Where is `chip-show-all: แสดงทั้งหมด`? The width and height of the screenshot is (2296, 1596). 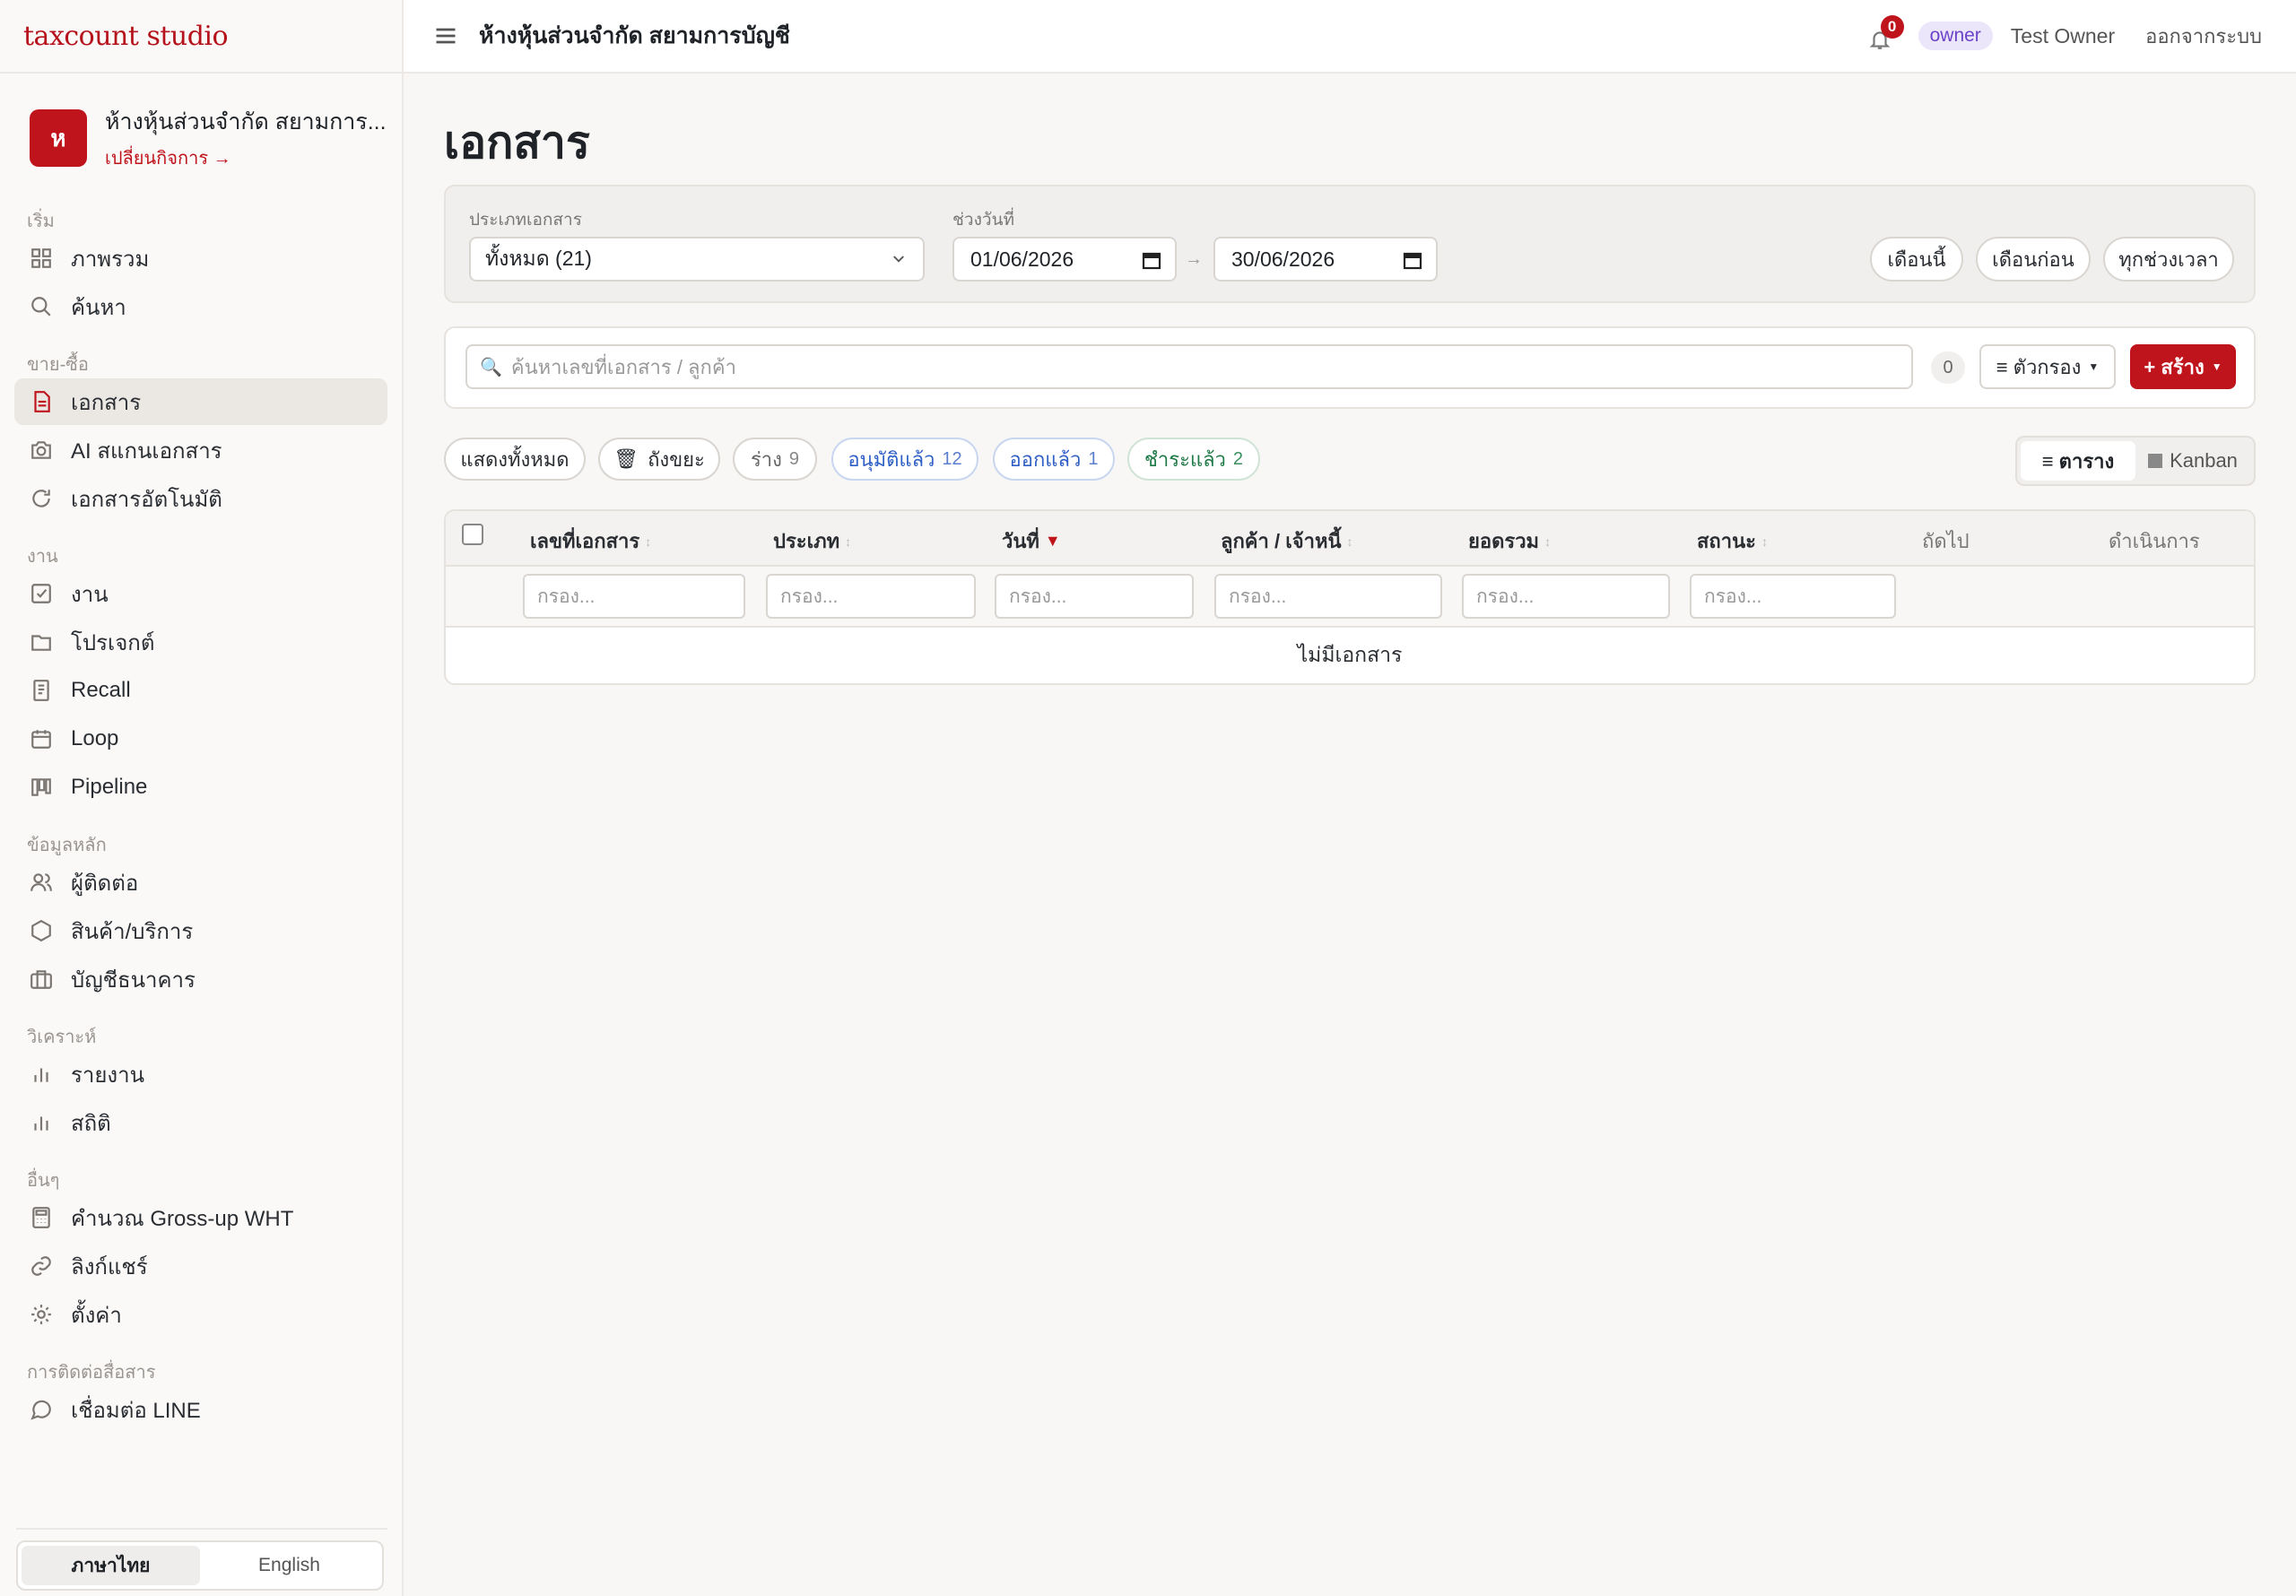
chip-show-all: แสดงทั้งหมด is located at coordinates (515, 459).